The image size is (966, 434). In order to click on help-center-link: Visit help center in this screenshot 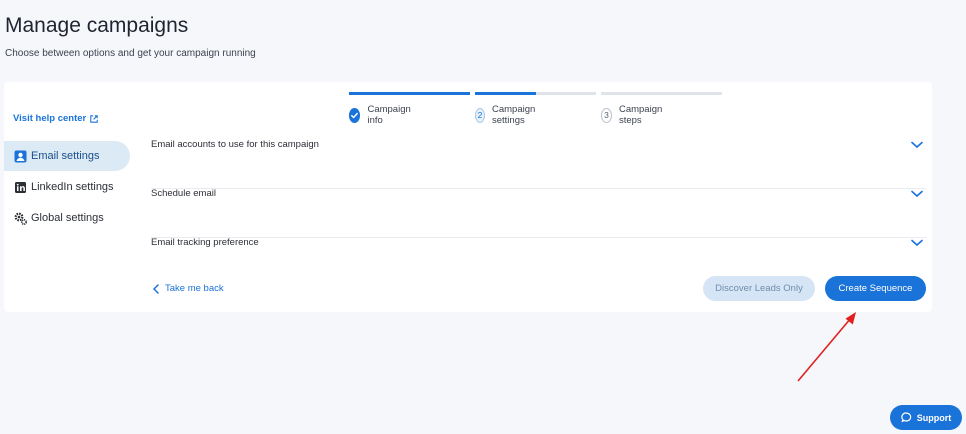, I will do `click(55, 118)`.